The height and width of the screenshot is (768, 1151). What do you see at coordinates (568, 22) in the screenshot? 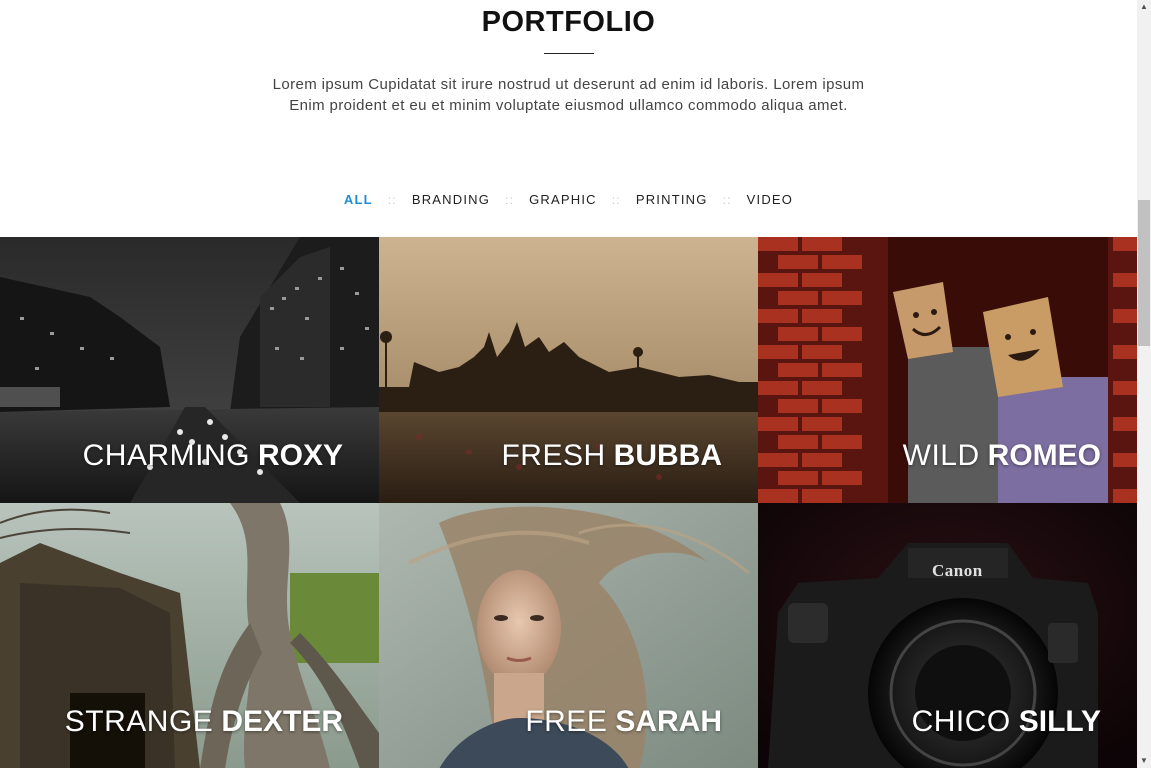
I see `section-title: PORTFOLIO` at bounding box center [568, 22].